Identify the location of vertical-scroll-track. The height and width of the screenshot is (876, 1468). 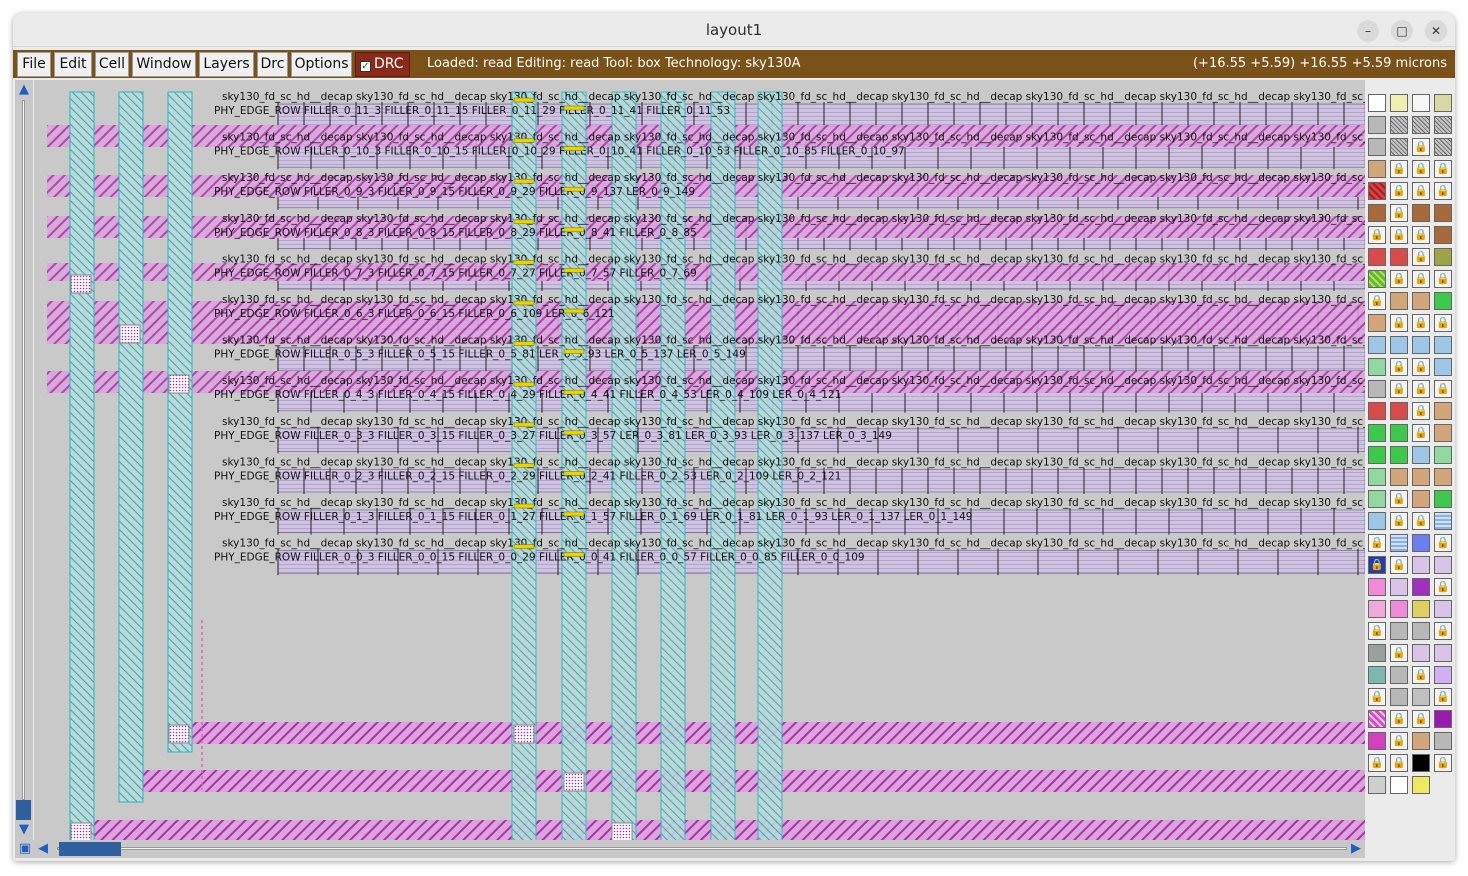
(23, 450).